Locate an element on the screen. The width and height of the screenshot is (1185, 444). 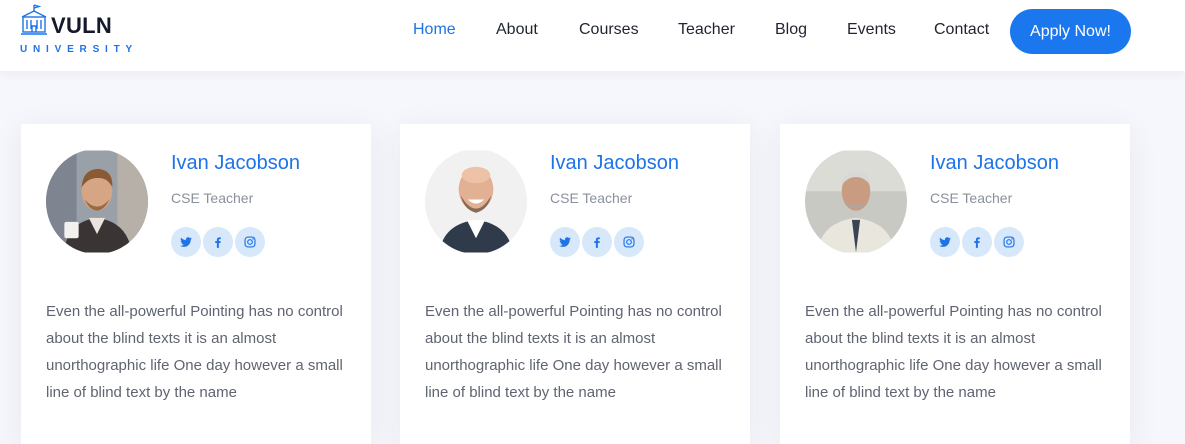
nav-events: Events is located at coordinates (871, 30).